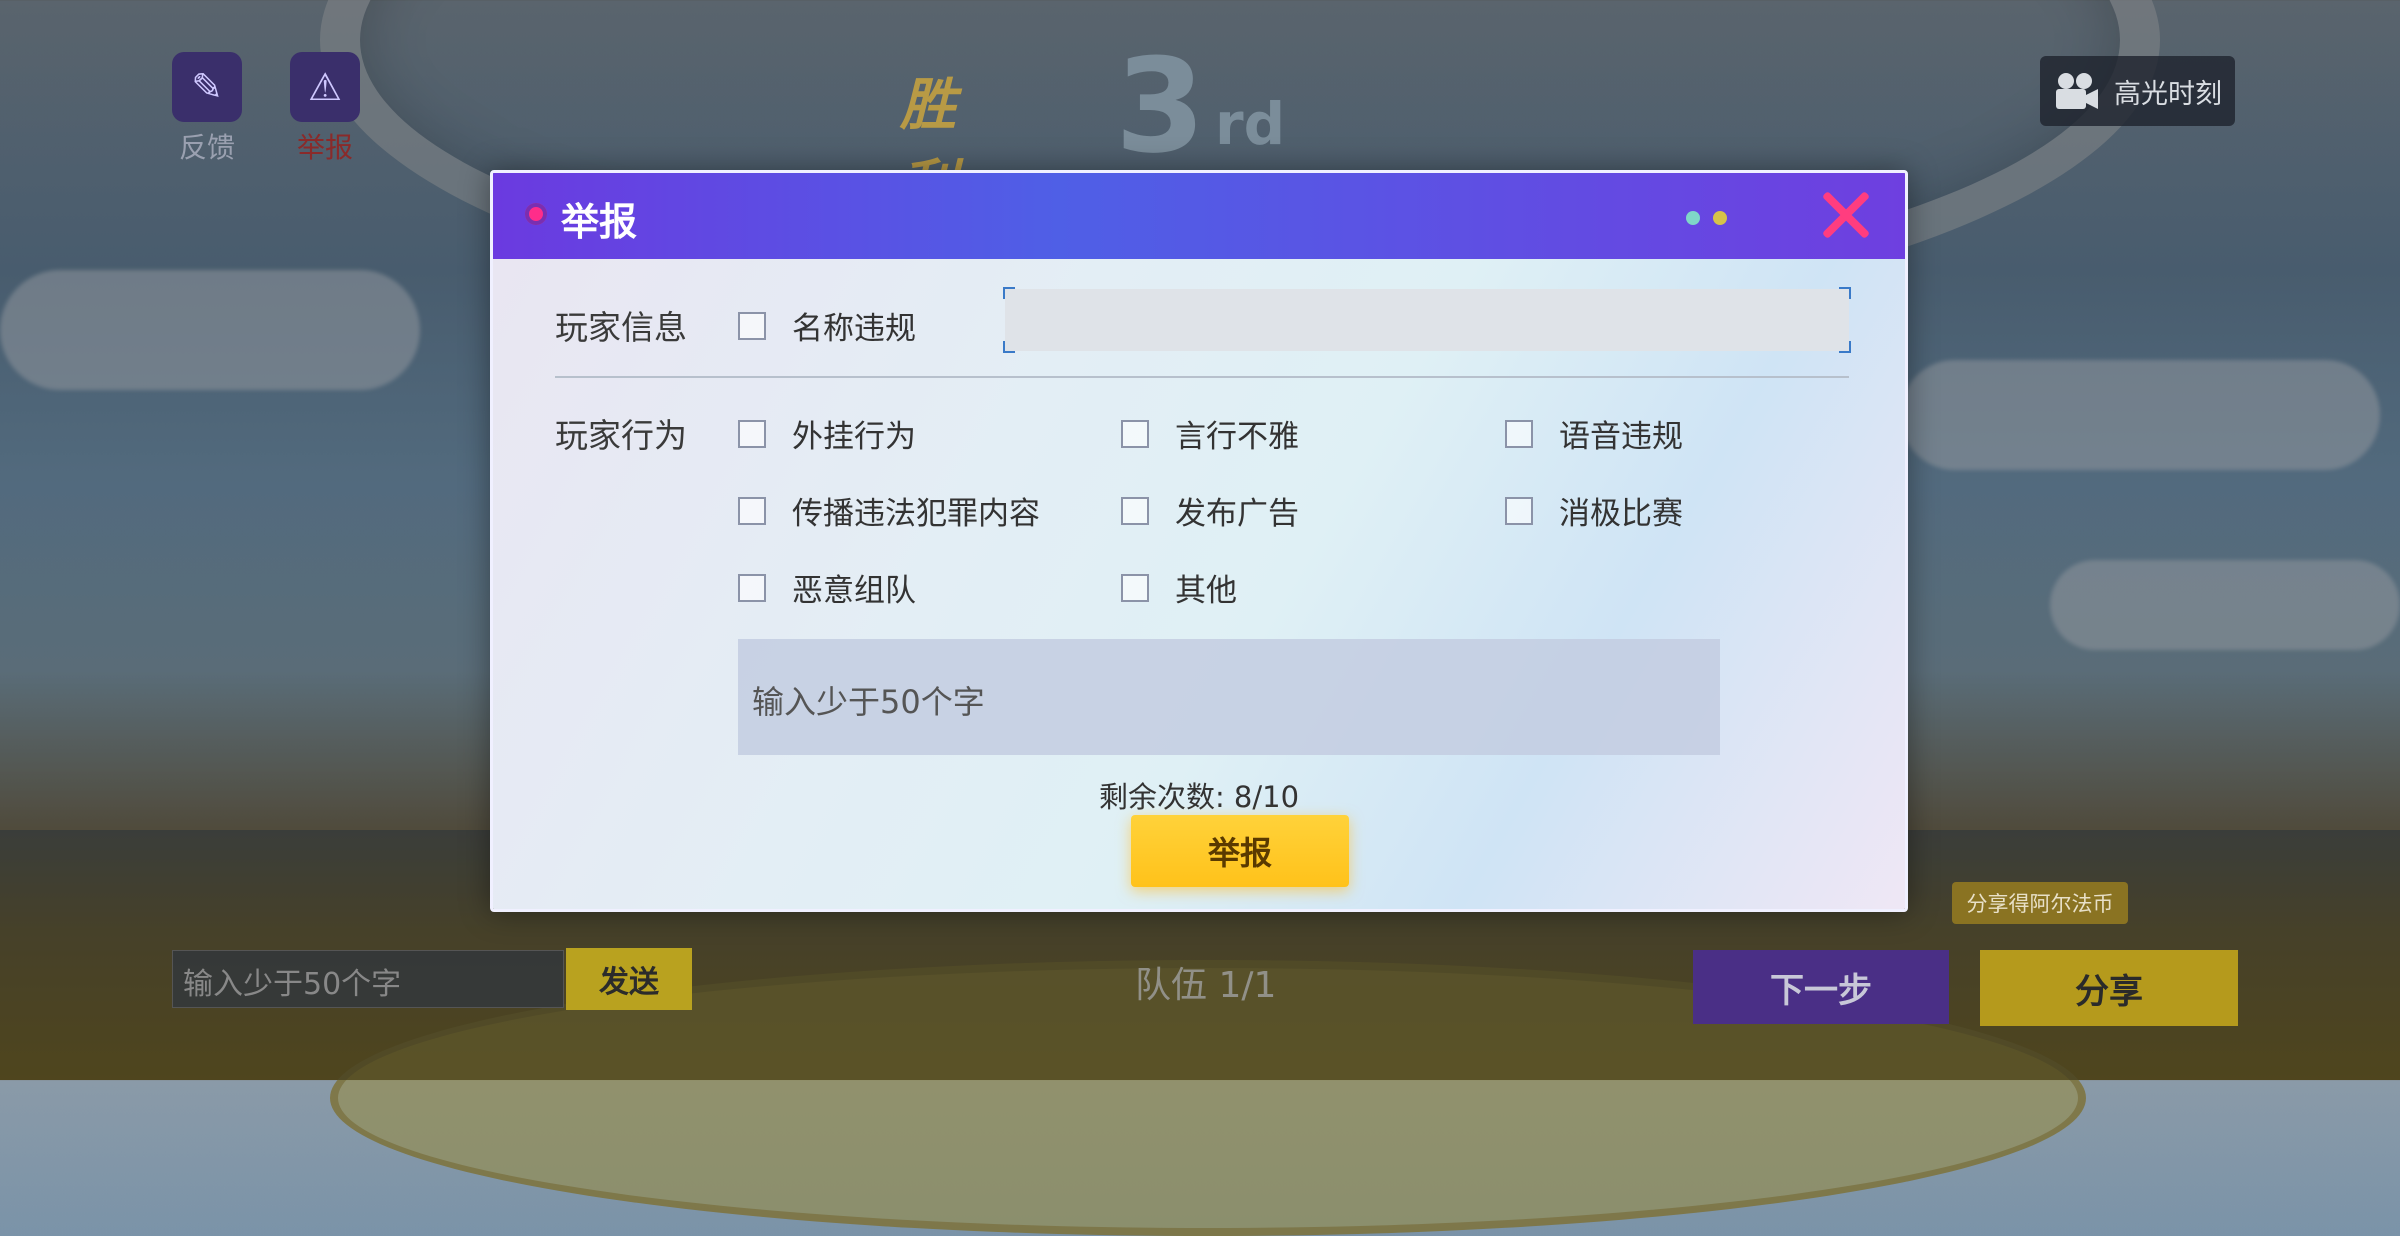 The image size is (2400, 1236). I want to click on remaining-count: 剩余次数: 8/10, so click(1199, 797).